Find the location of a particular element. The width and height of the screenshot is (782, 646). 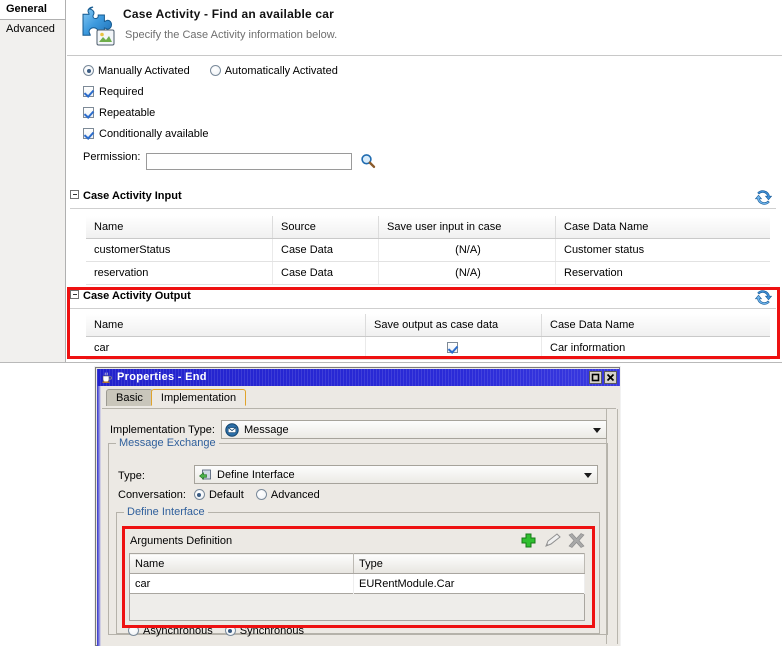

radio-conversation-default is located at coordinates (199, 494).